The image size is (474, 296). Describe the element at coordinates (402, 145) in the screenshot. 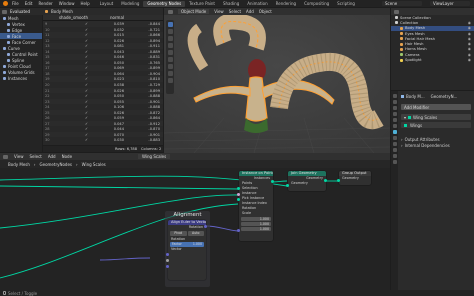

I see `chevron-right-icon: ›` at that location.